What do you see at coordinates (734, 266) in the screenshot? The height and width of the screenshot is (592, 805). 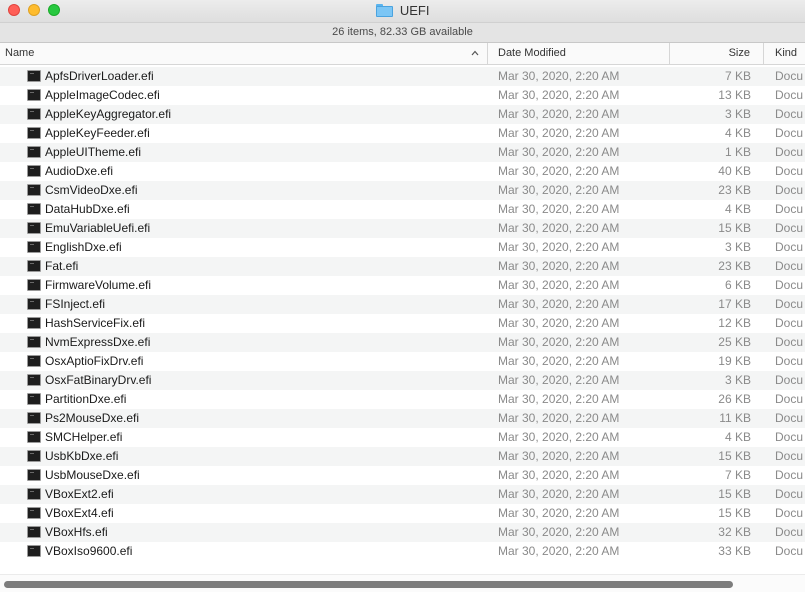 I see `file-size: 23 KB` at bounding box center [734, 266].